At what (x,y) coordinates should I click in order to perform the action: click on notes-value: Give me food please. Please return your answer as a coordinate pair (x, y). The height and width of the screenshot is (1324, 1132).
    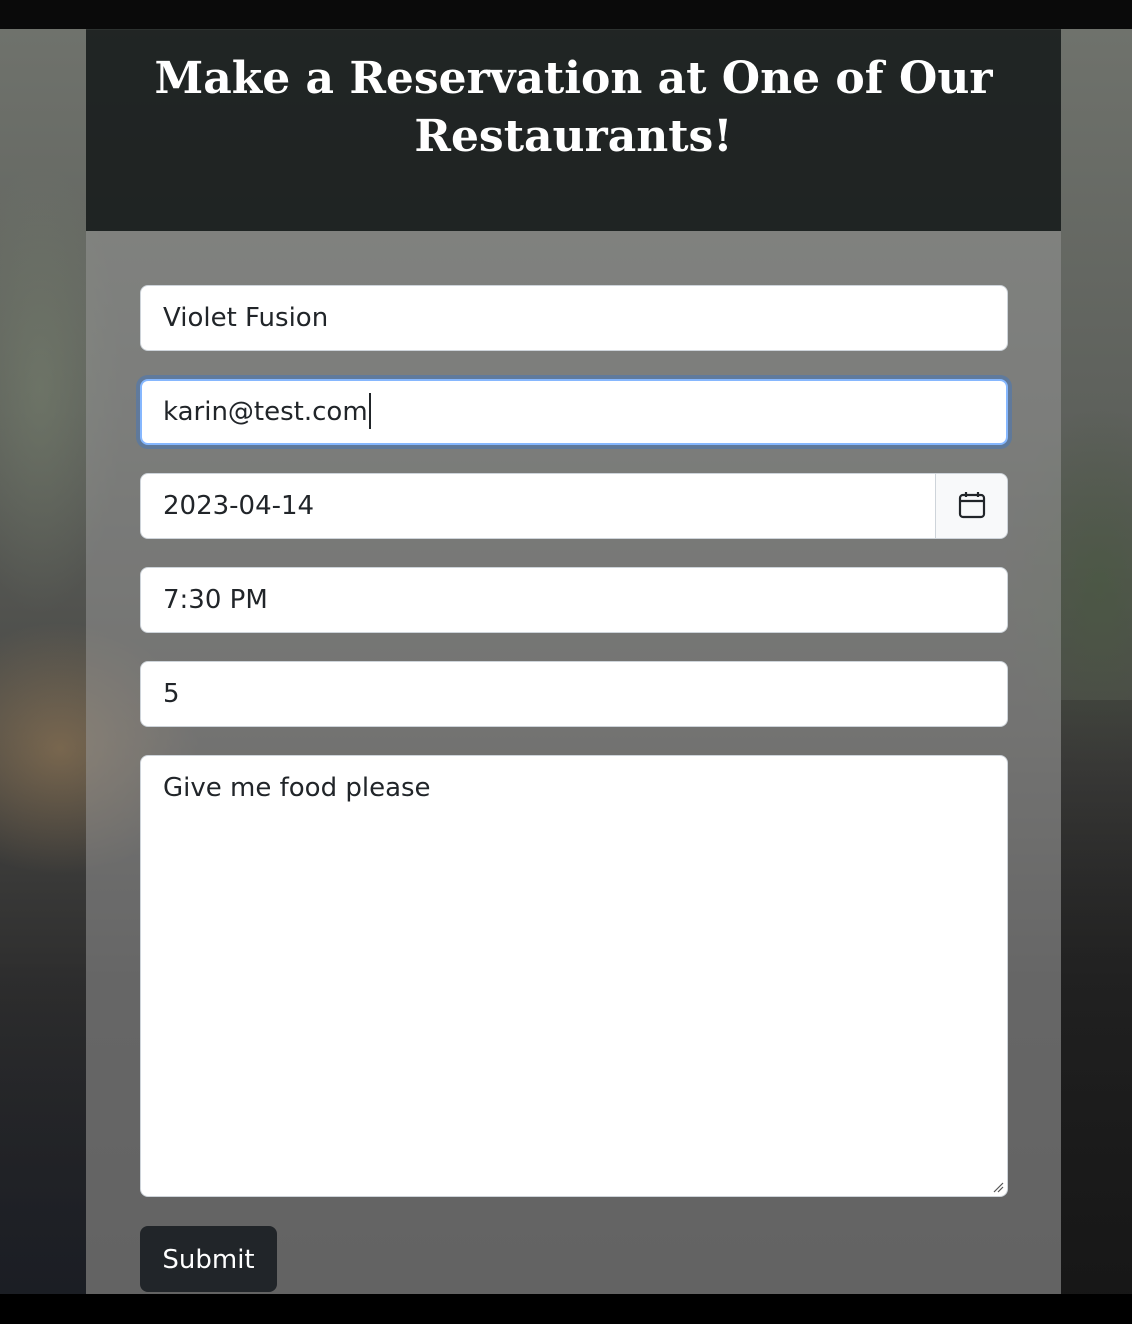
    Looking at the image, I should click on (297, 788).